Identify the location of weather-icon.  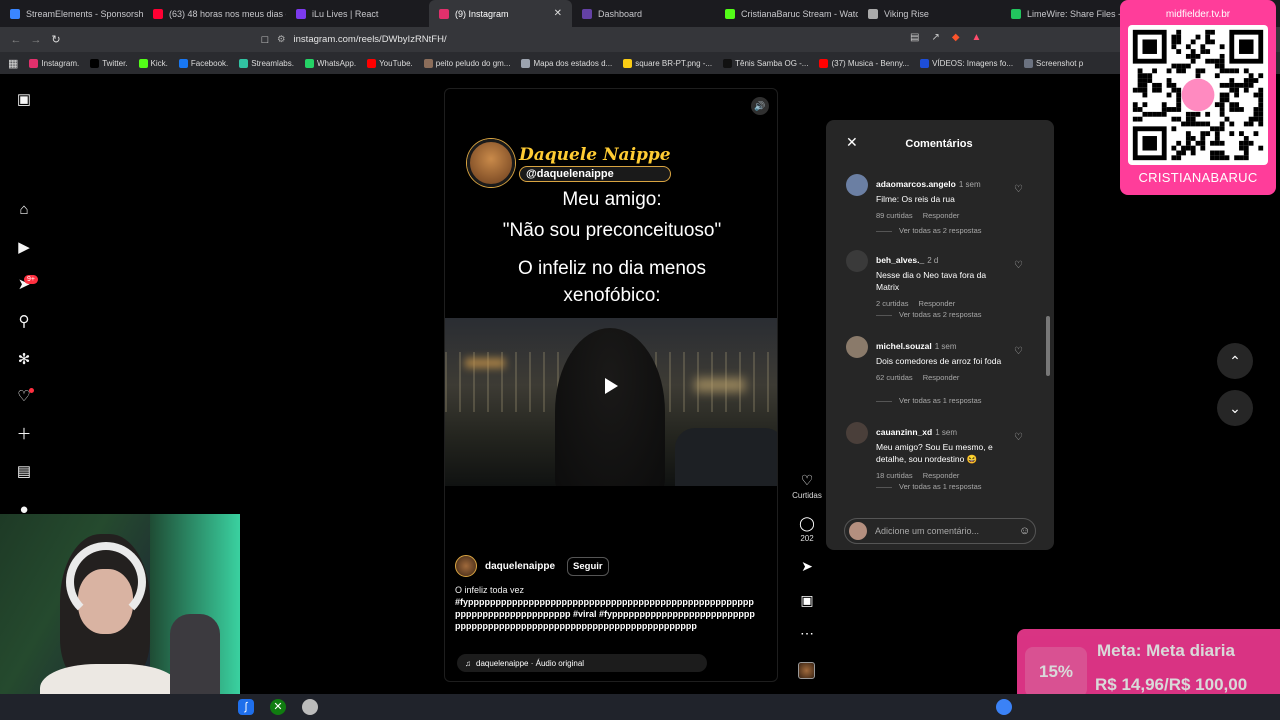
(1004, 707).